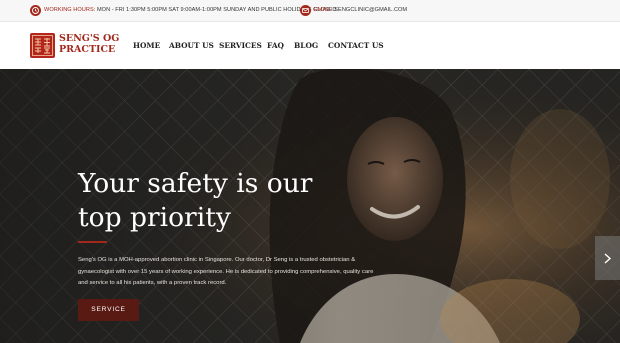 This screenshot has width=620, height=343. I want to click on clinic-name-line1: SENG'S OG, so click(89, 38).